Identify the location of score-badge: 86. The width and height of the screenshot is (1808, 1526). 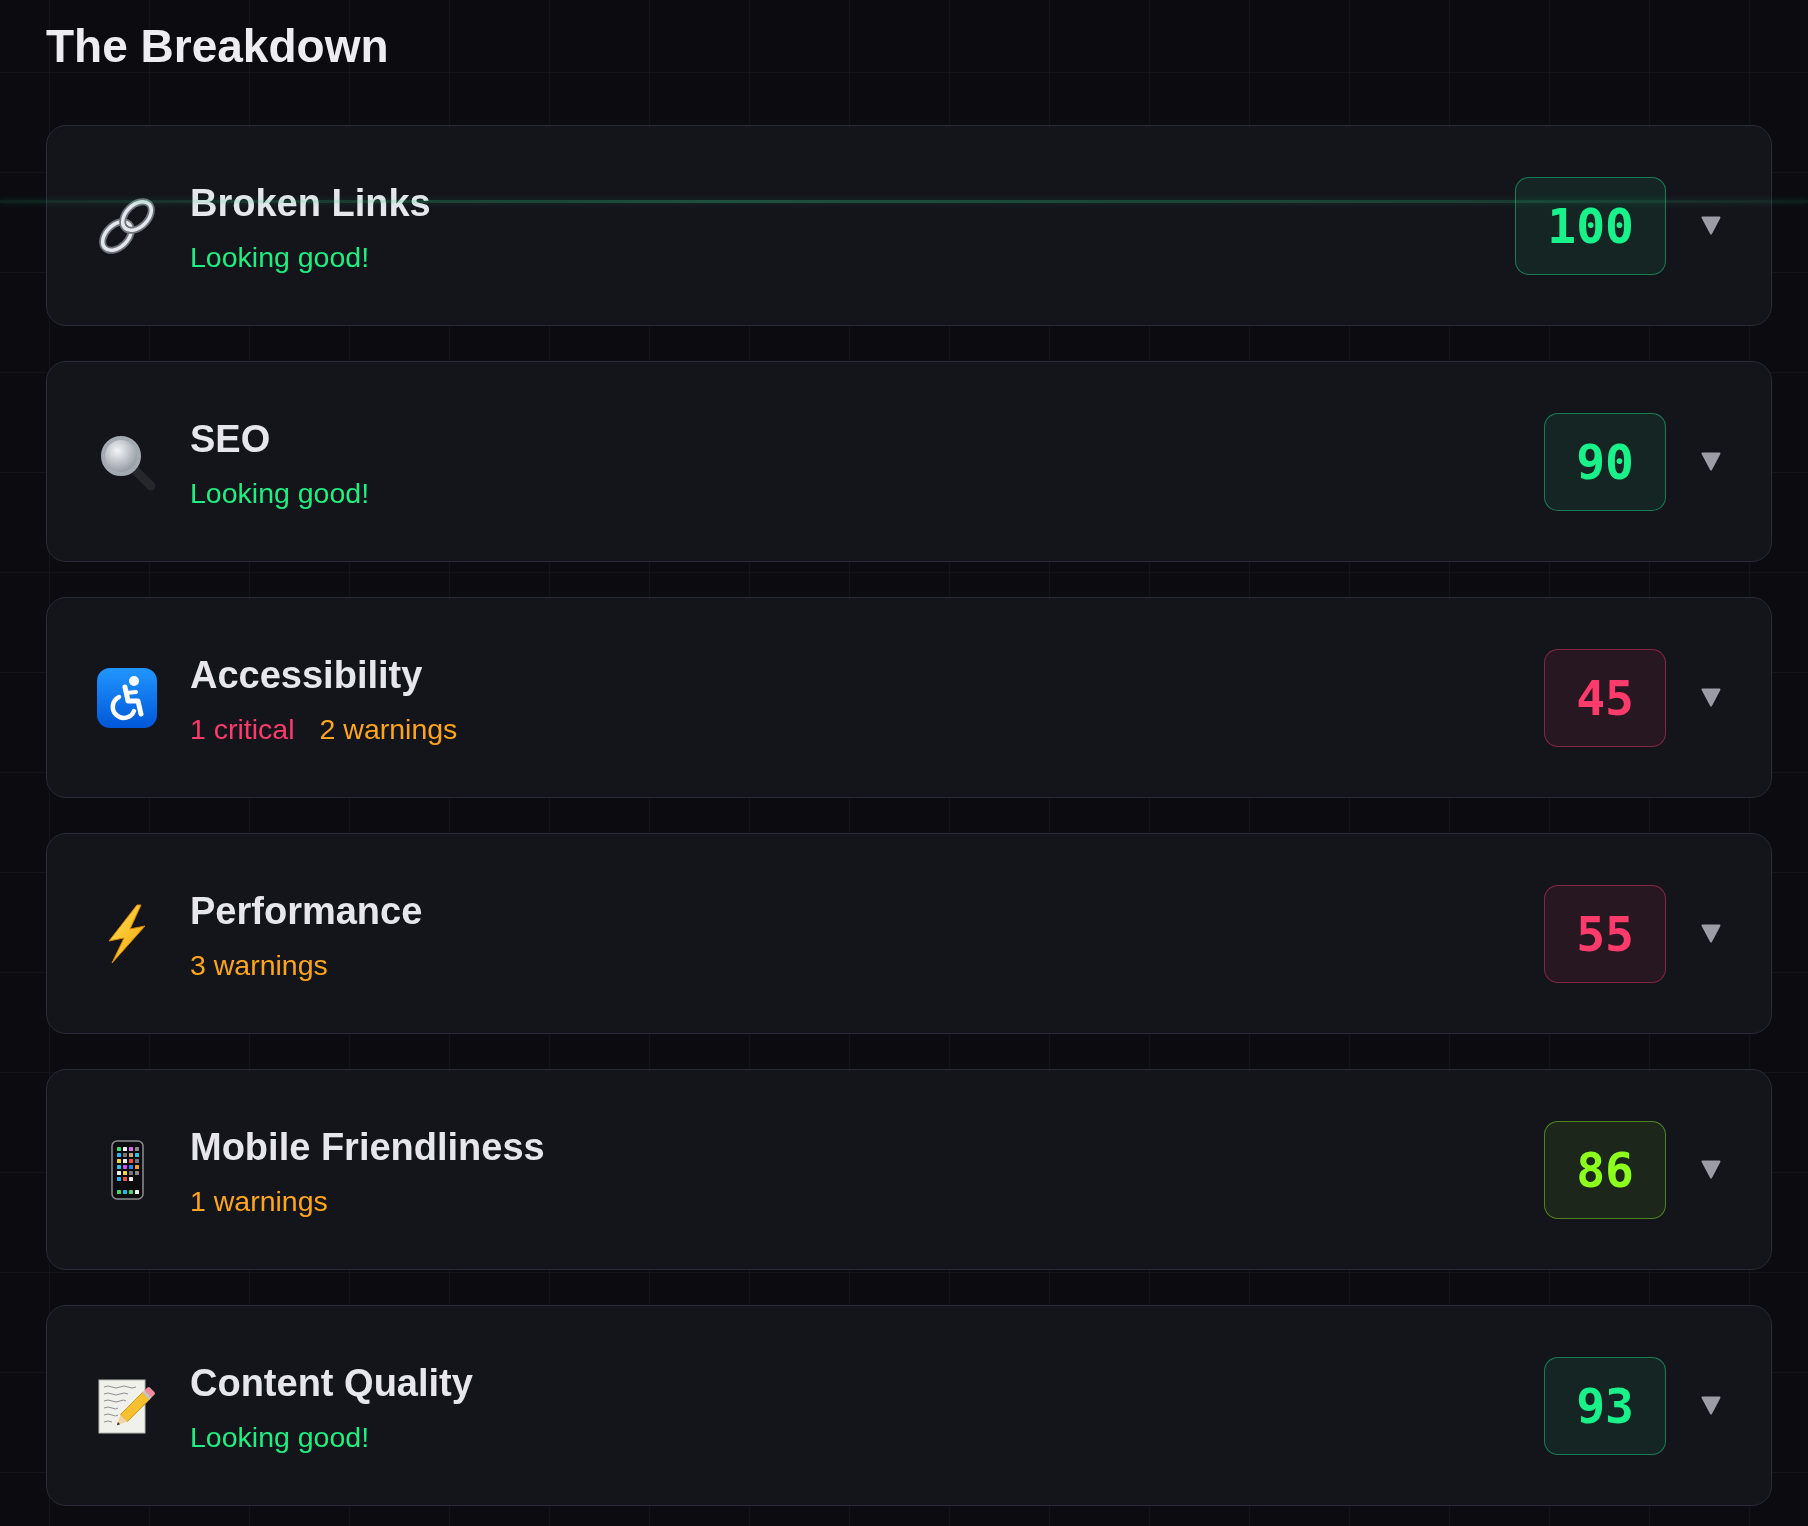
(1605, 1169).